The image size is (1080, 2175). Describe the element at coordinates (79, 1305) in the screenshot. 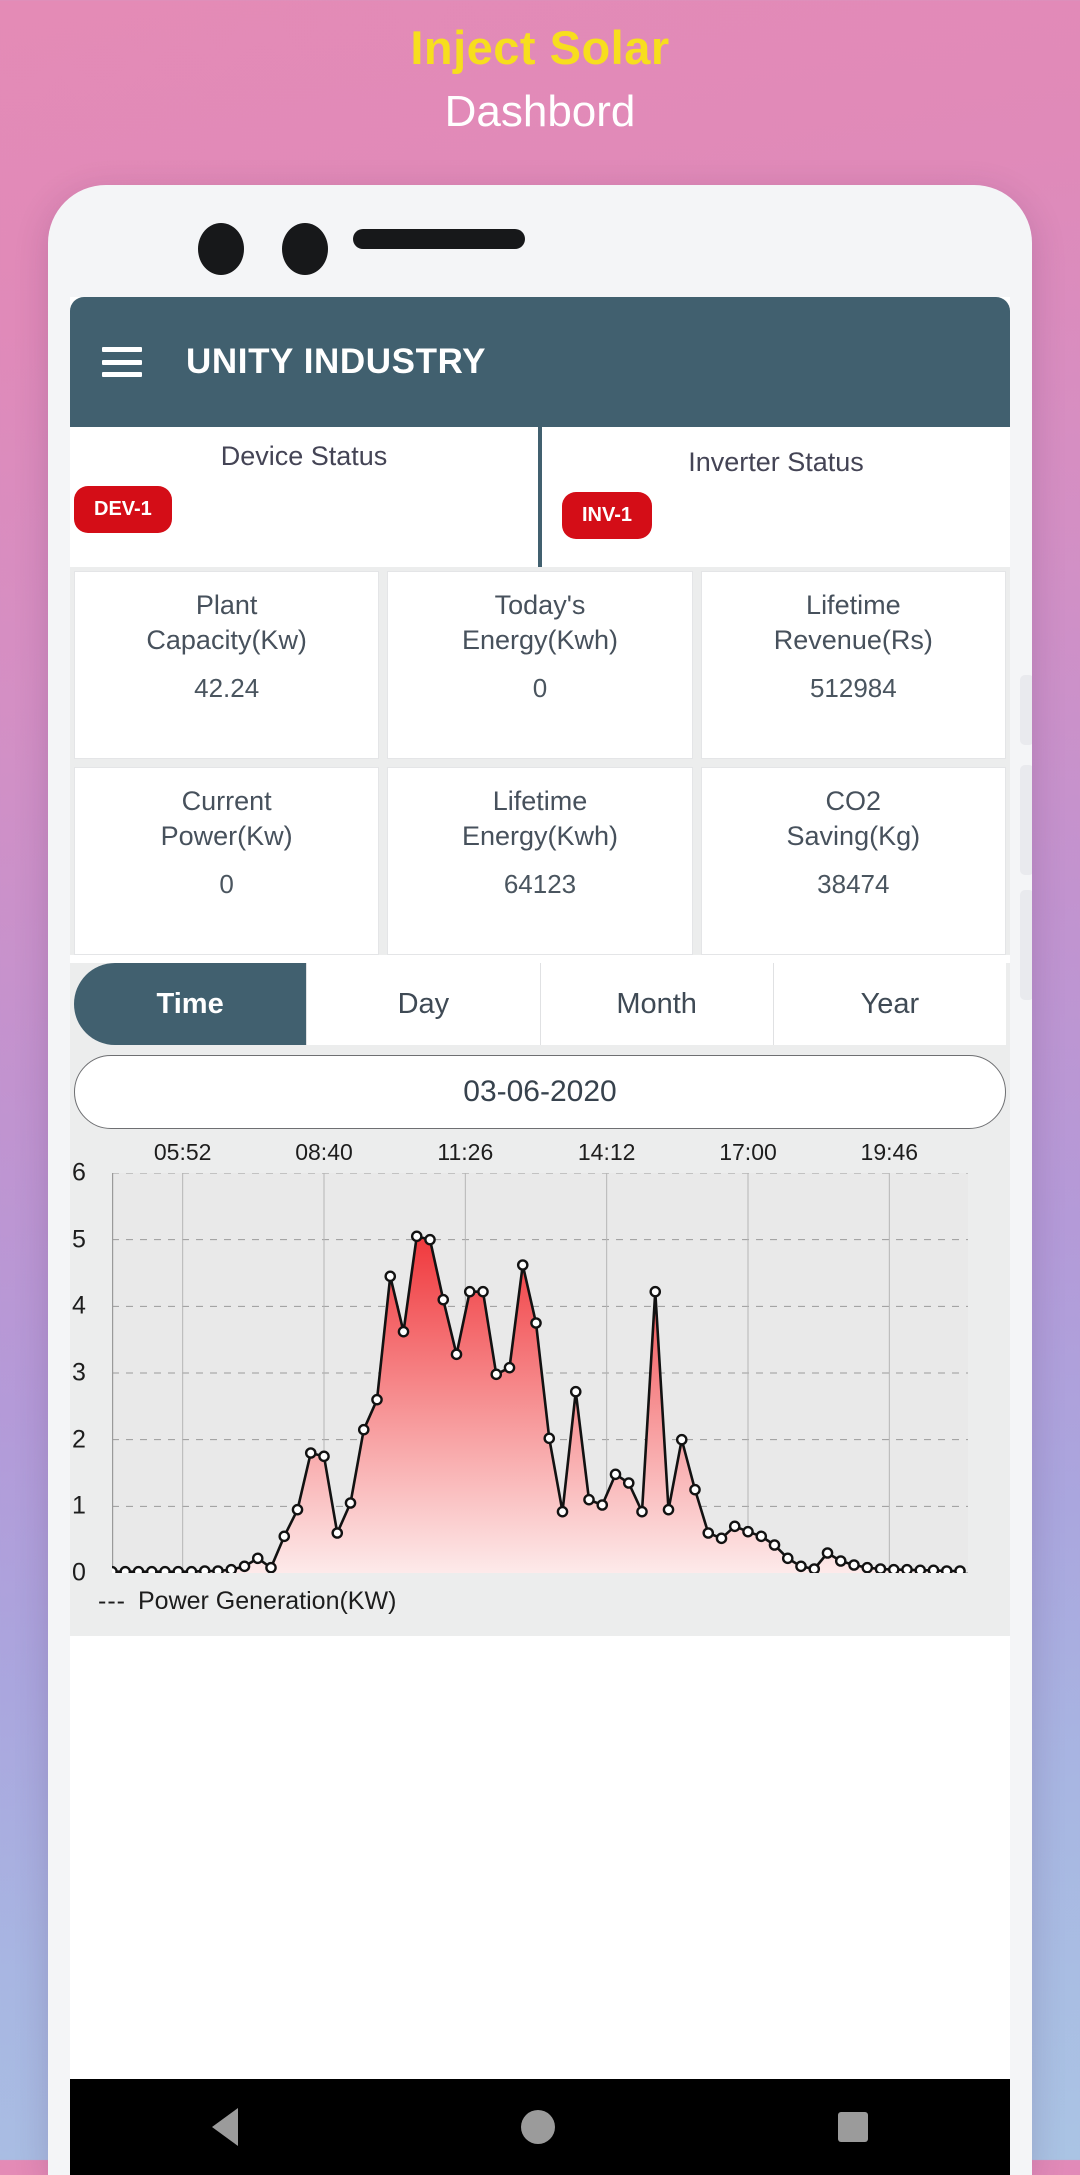

I see `chart-y-tick: 4` at that location.